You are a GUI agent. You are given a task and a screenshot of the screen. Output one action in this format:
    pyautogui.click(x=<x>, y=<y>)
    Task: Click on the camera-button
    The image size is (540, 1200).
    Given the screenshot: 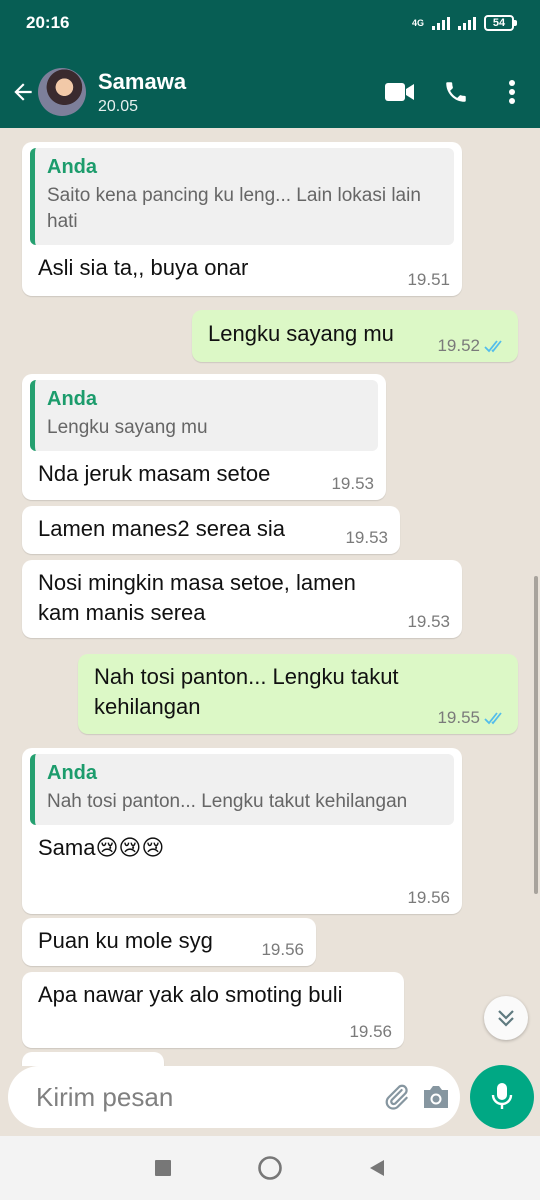 What is the action you would take?
    pyautogui.click(x=436, y=1097)
    